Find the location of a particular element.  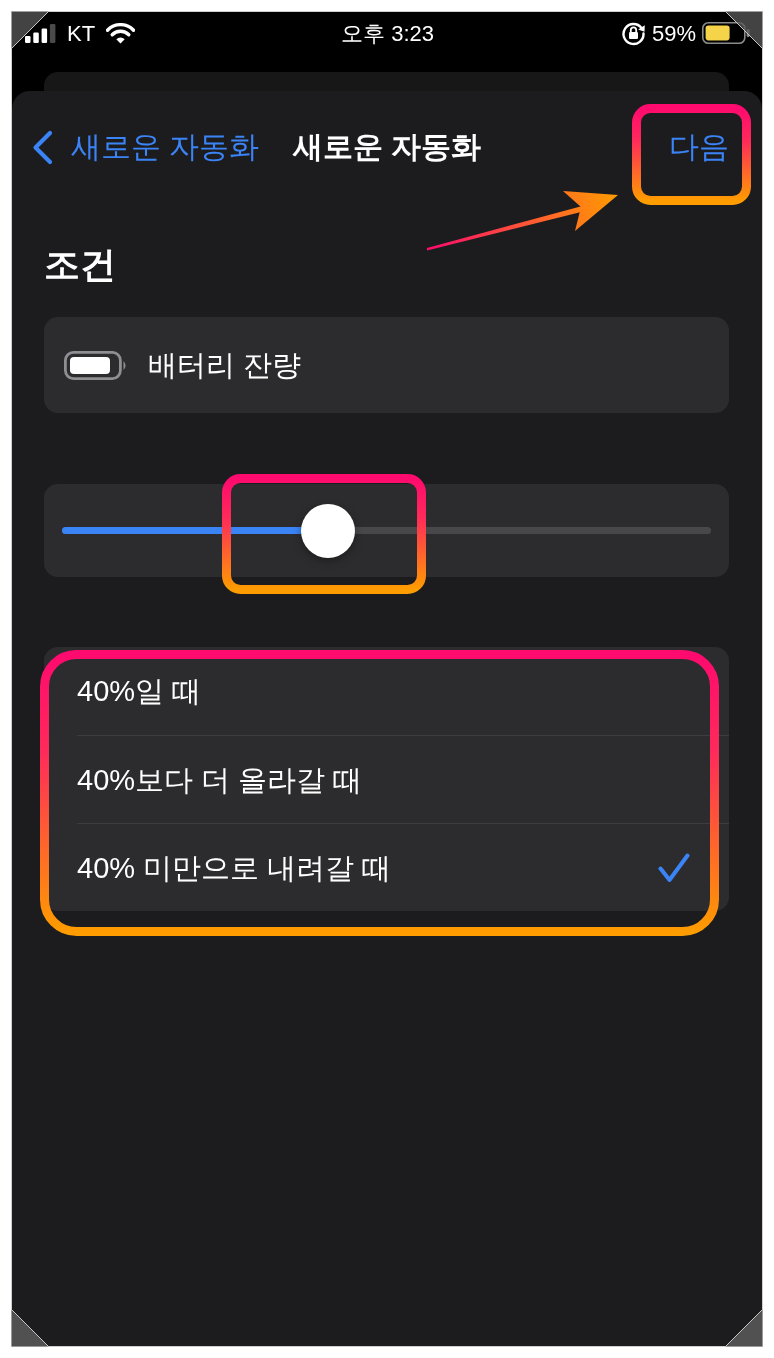

wifi-icon is located at coordinates (121, 33).